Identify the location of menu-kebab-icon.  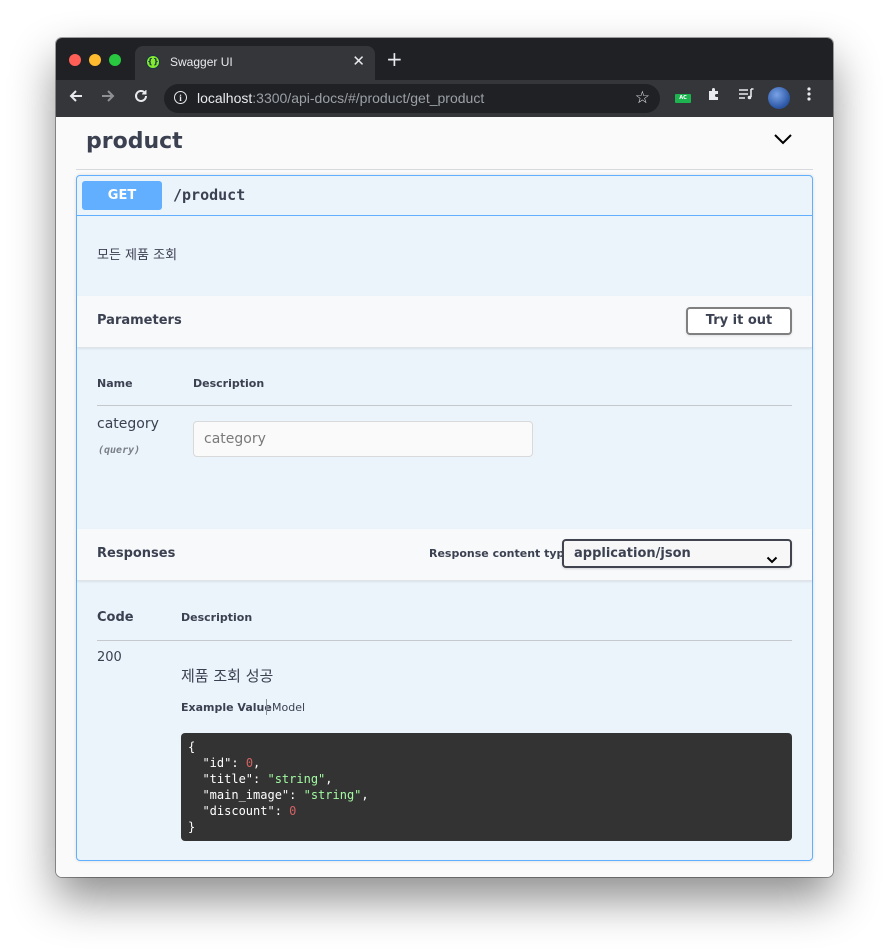
(809, 96).